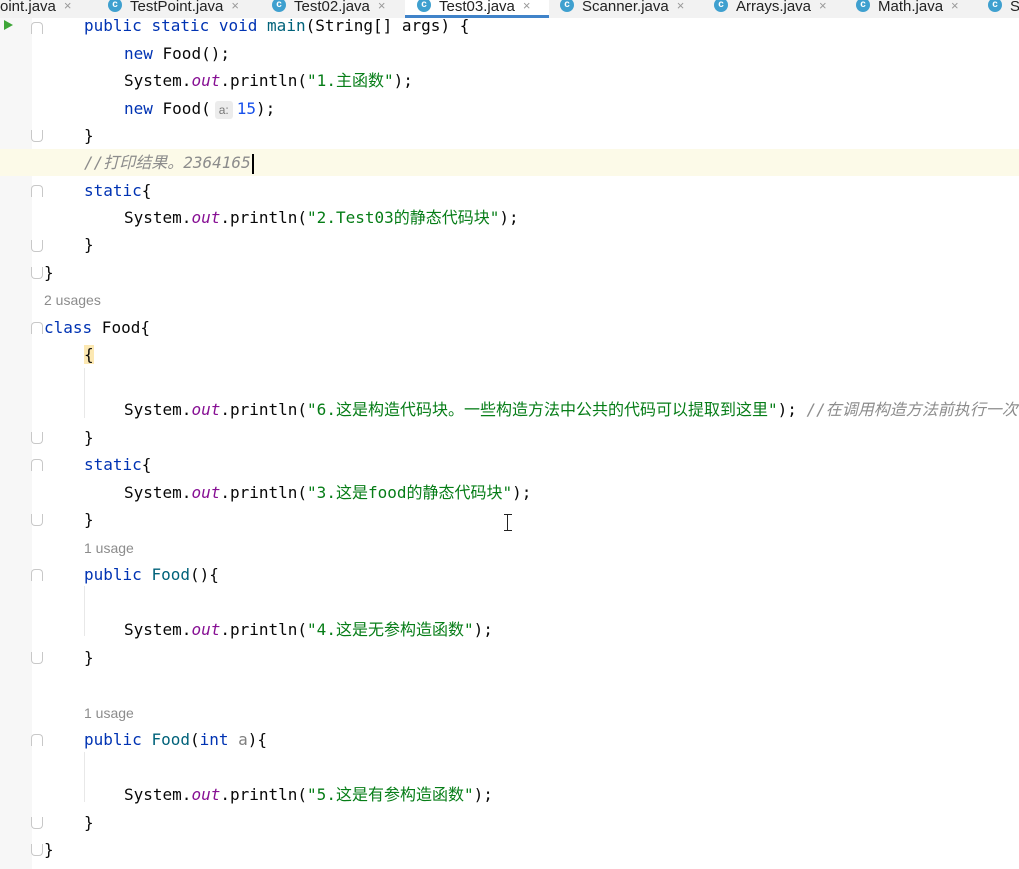  What do you see at coordinates (390, 629) in the screenshot?
I see `string-literal: "4.这是无参构造函数"` at bounding box center [390, 629].